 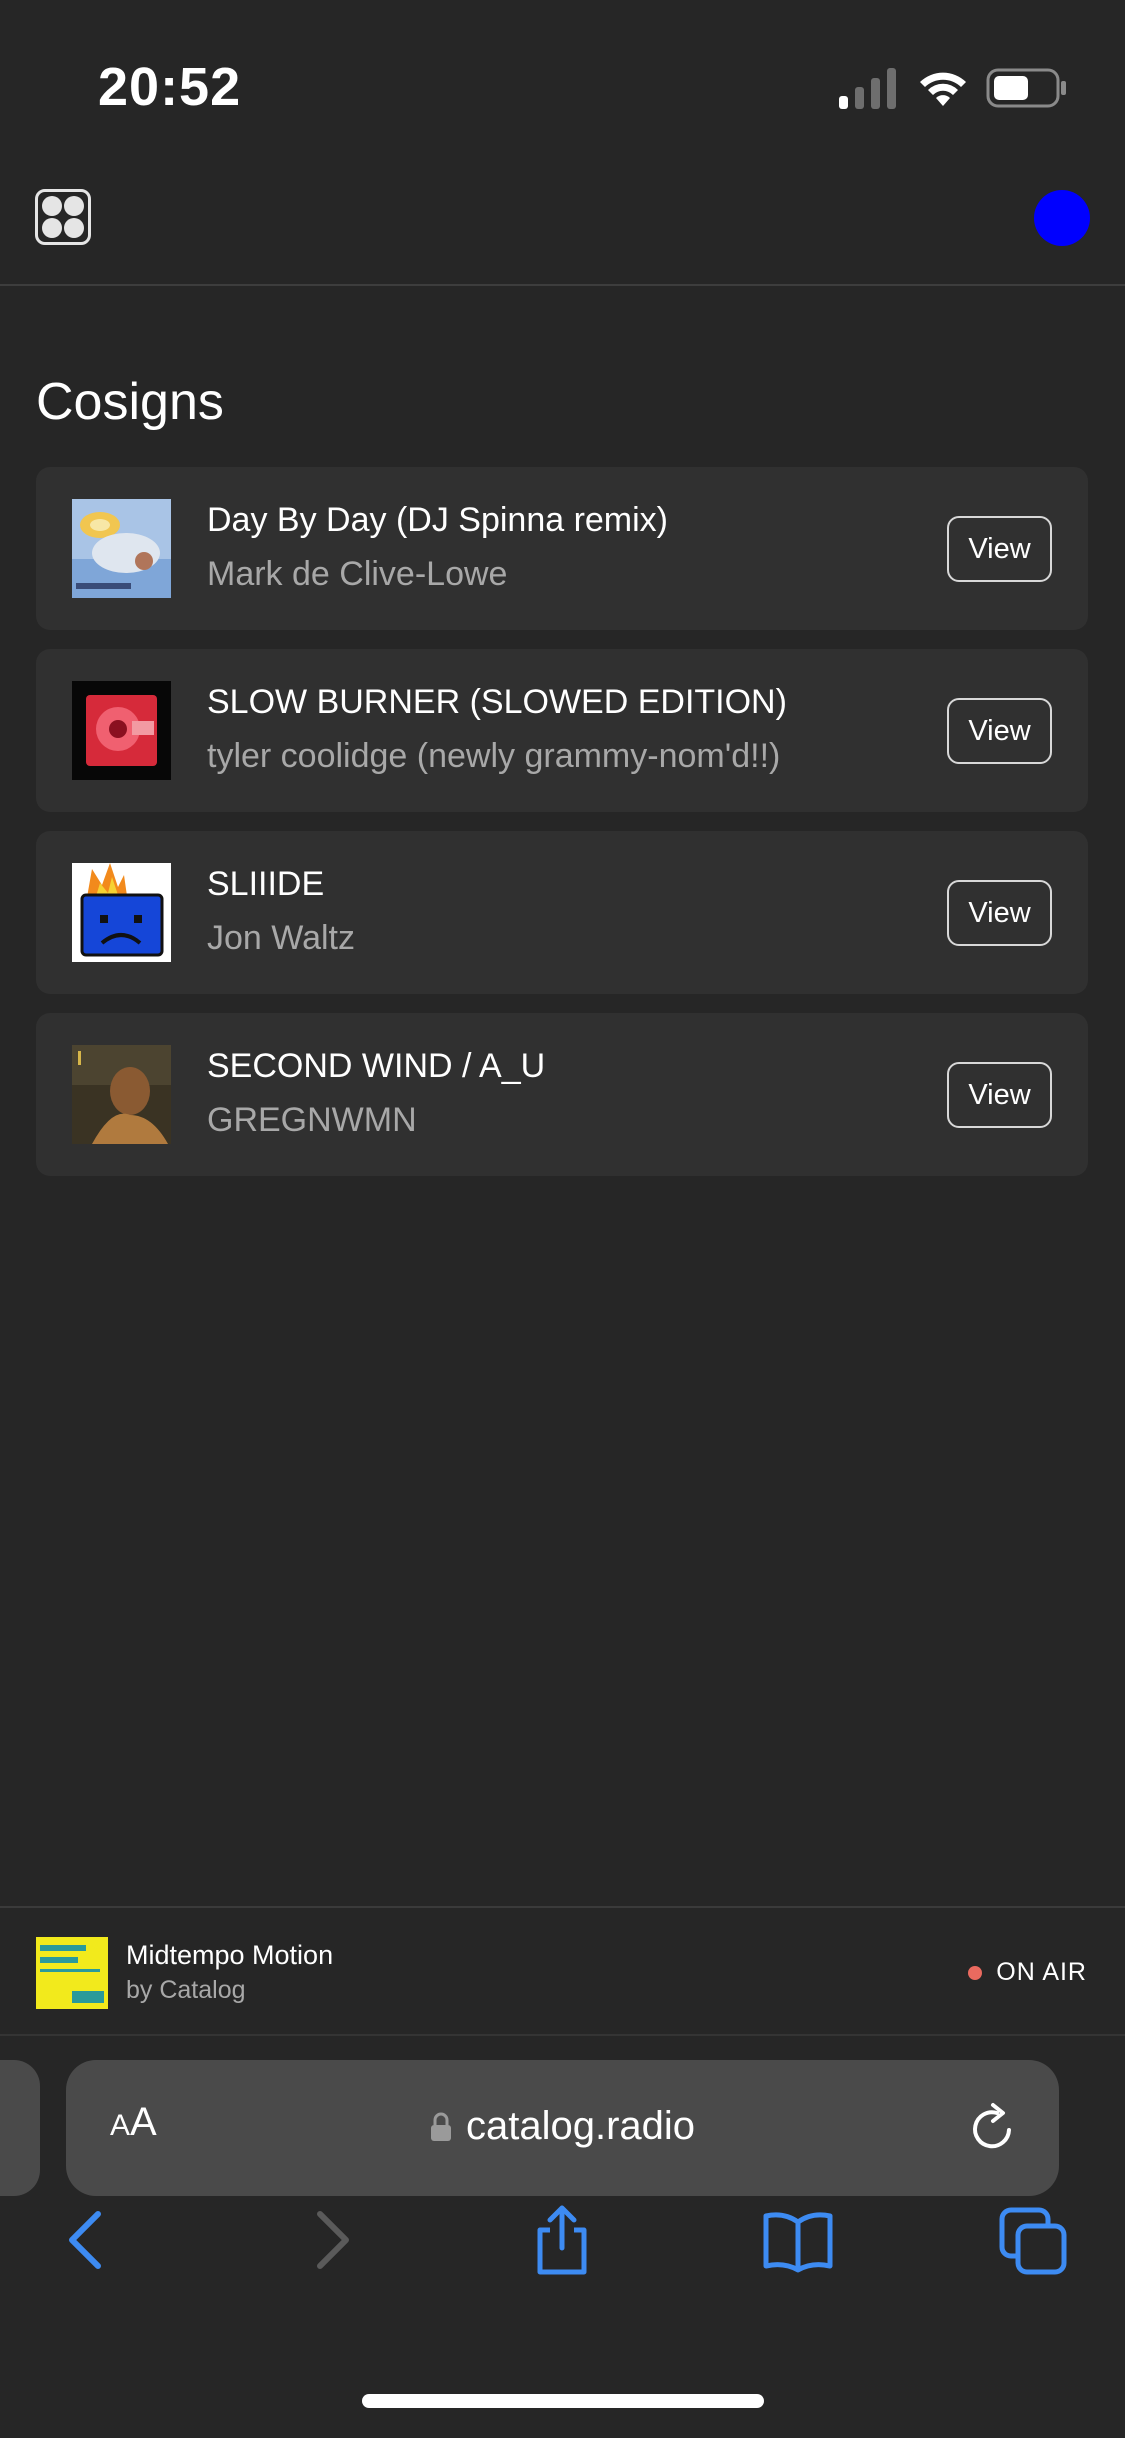 I want to click on address-bar: AA catalog.radio, so click(x=562, y=2128).